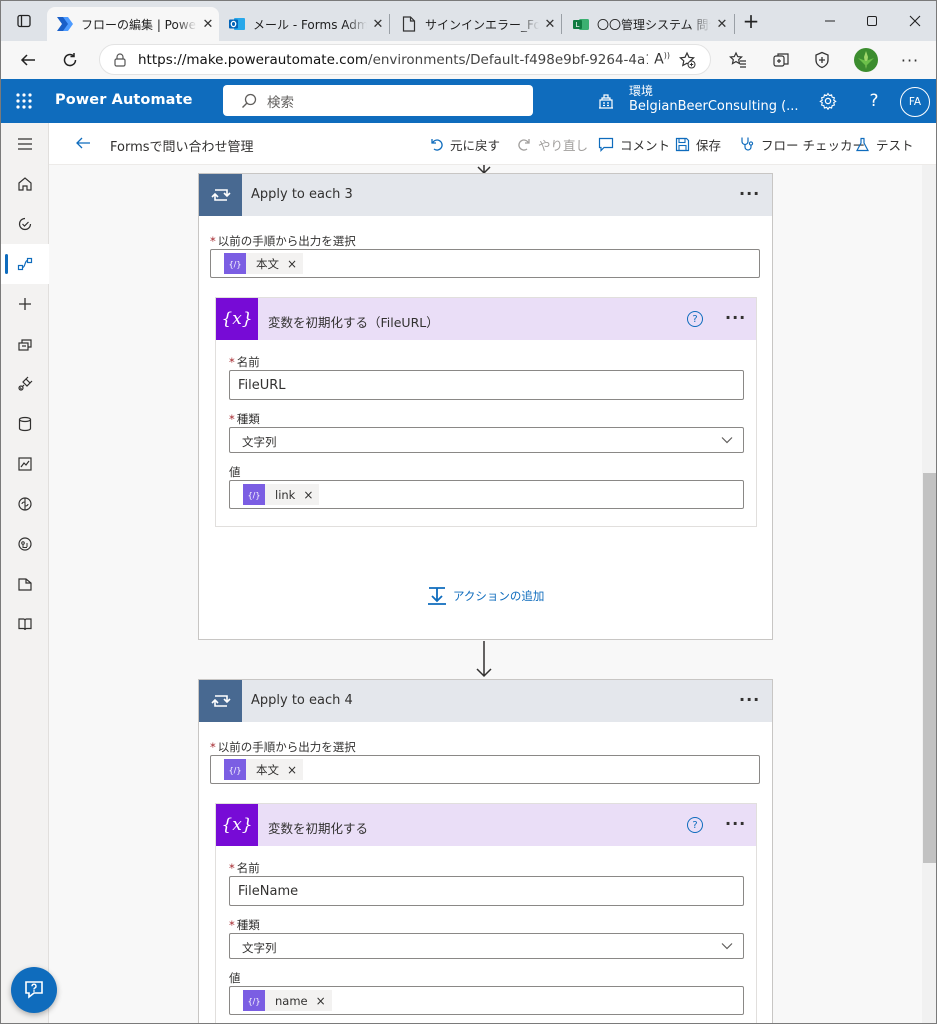 The height and width of the screenshot is (1024, 937). I want to click on tab-title: 〇〇管理システム 問合せ, so click(654, 24).